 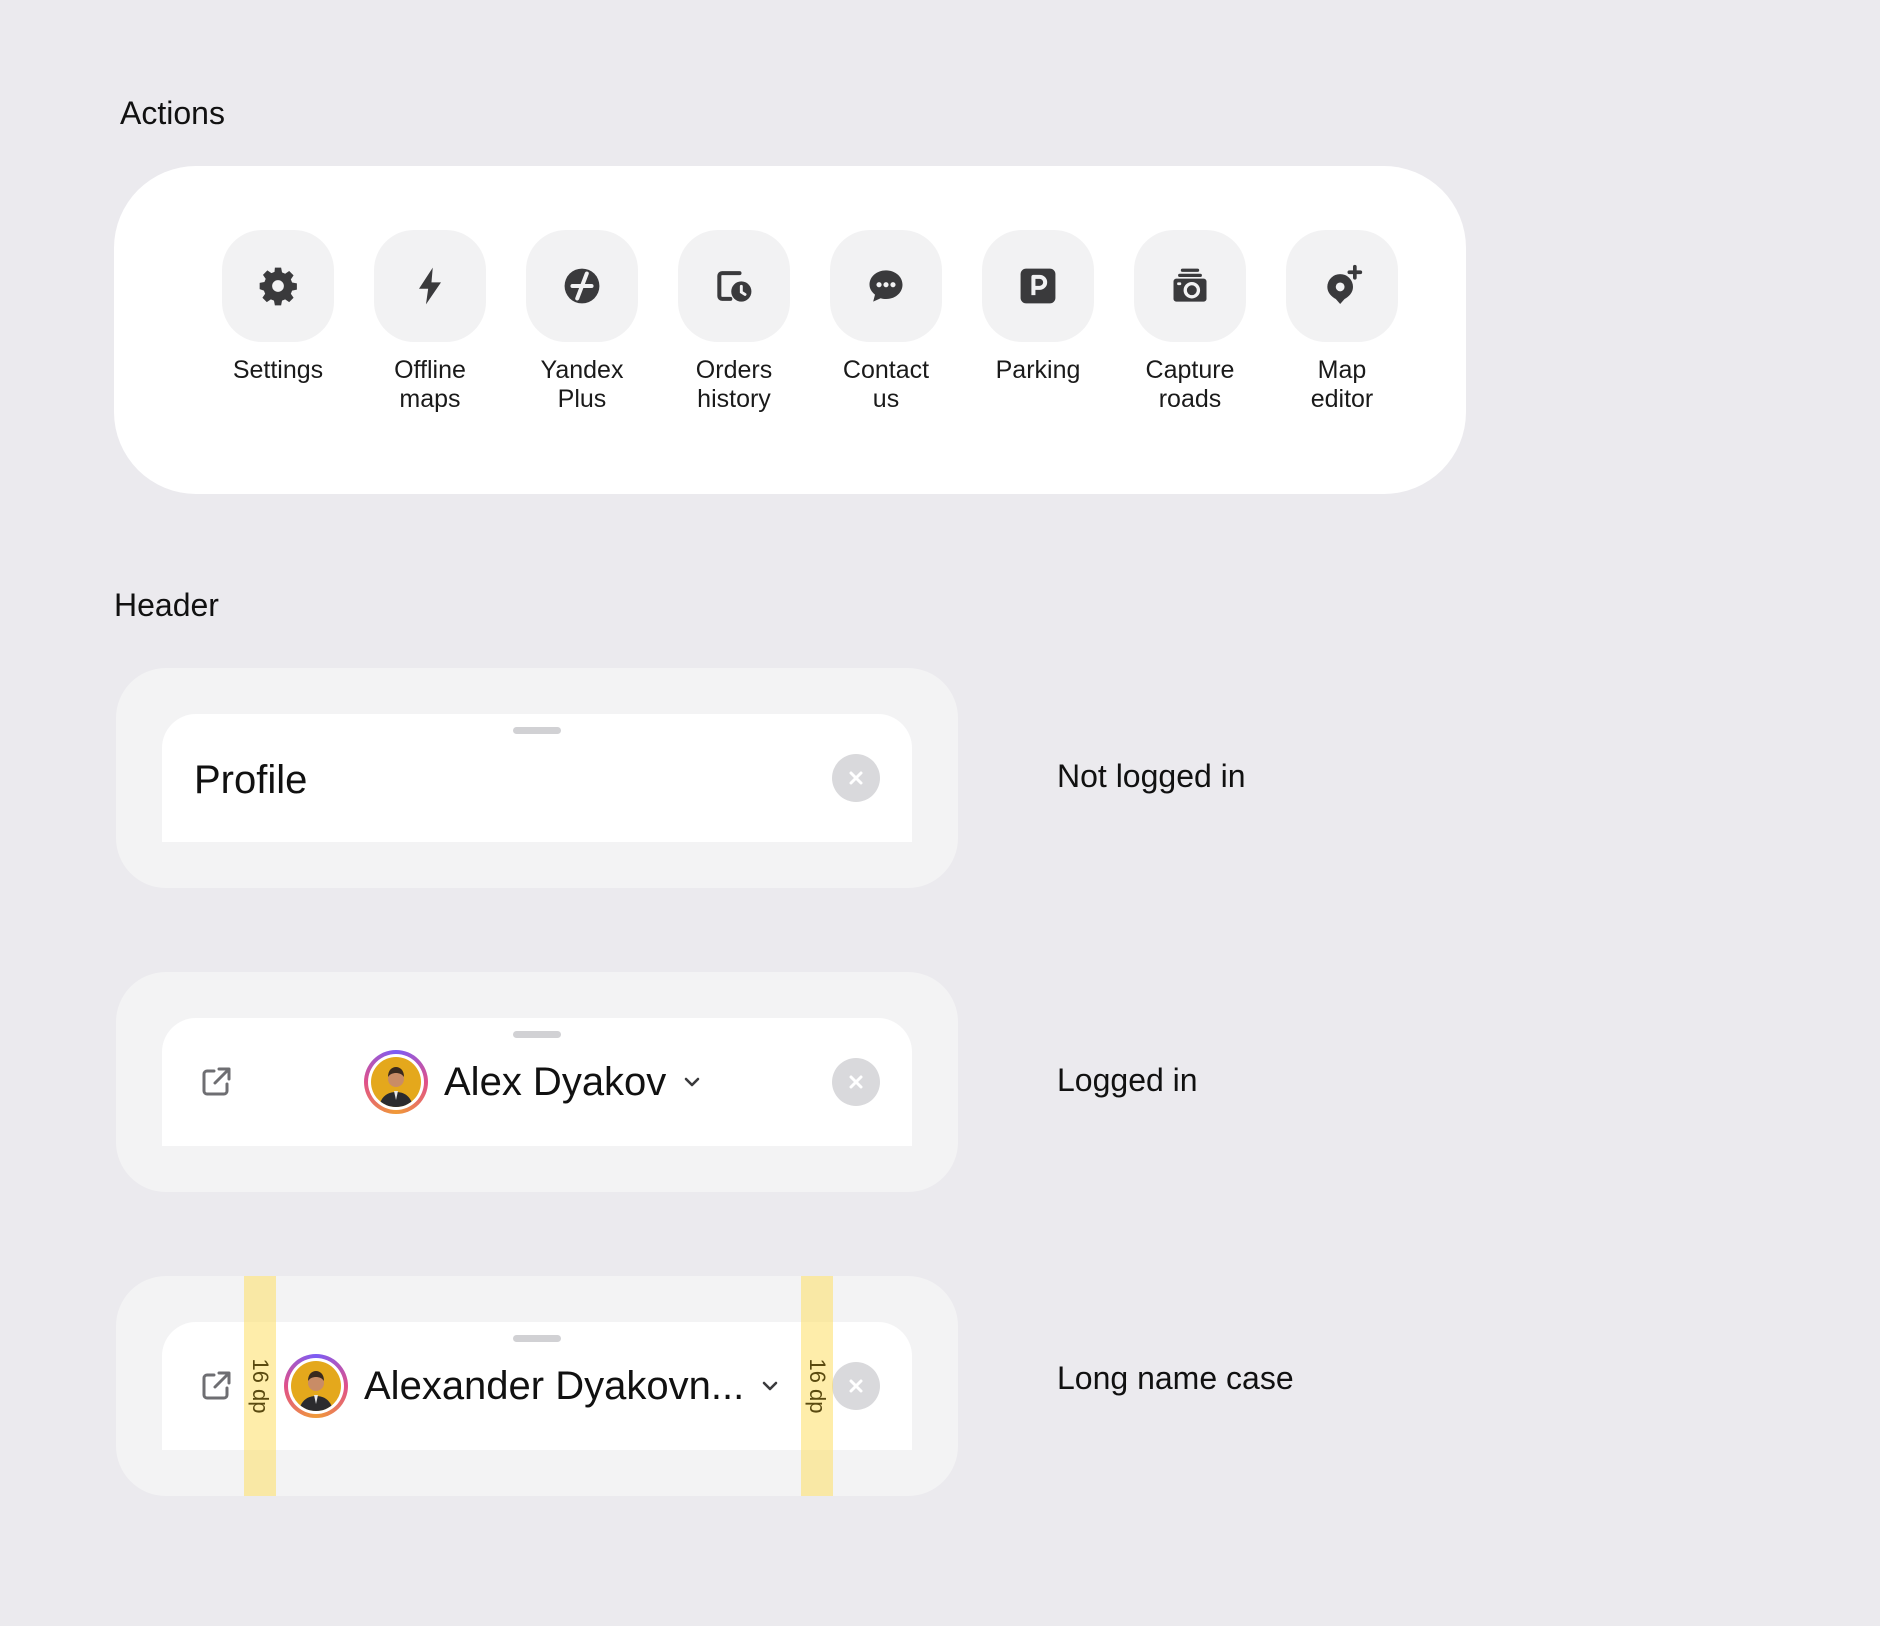 I want to click on header-variant-long-name: Alexander Dyakovn... 16 dp 16 dp, so click(x=537, y=1386).